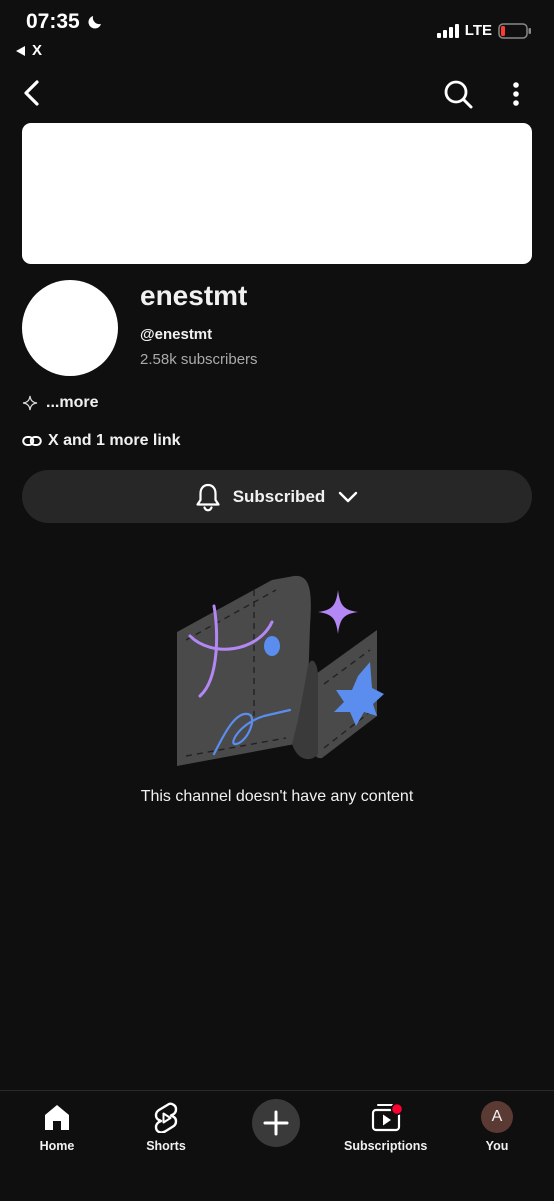 This screenshot has width=554, height=1201. I want to click on more-label: ...more, so click(72, 402).